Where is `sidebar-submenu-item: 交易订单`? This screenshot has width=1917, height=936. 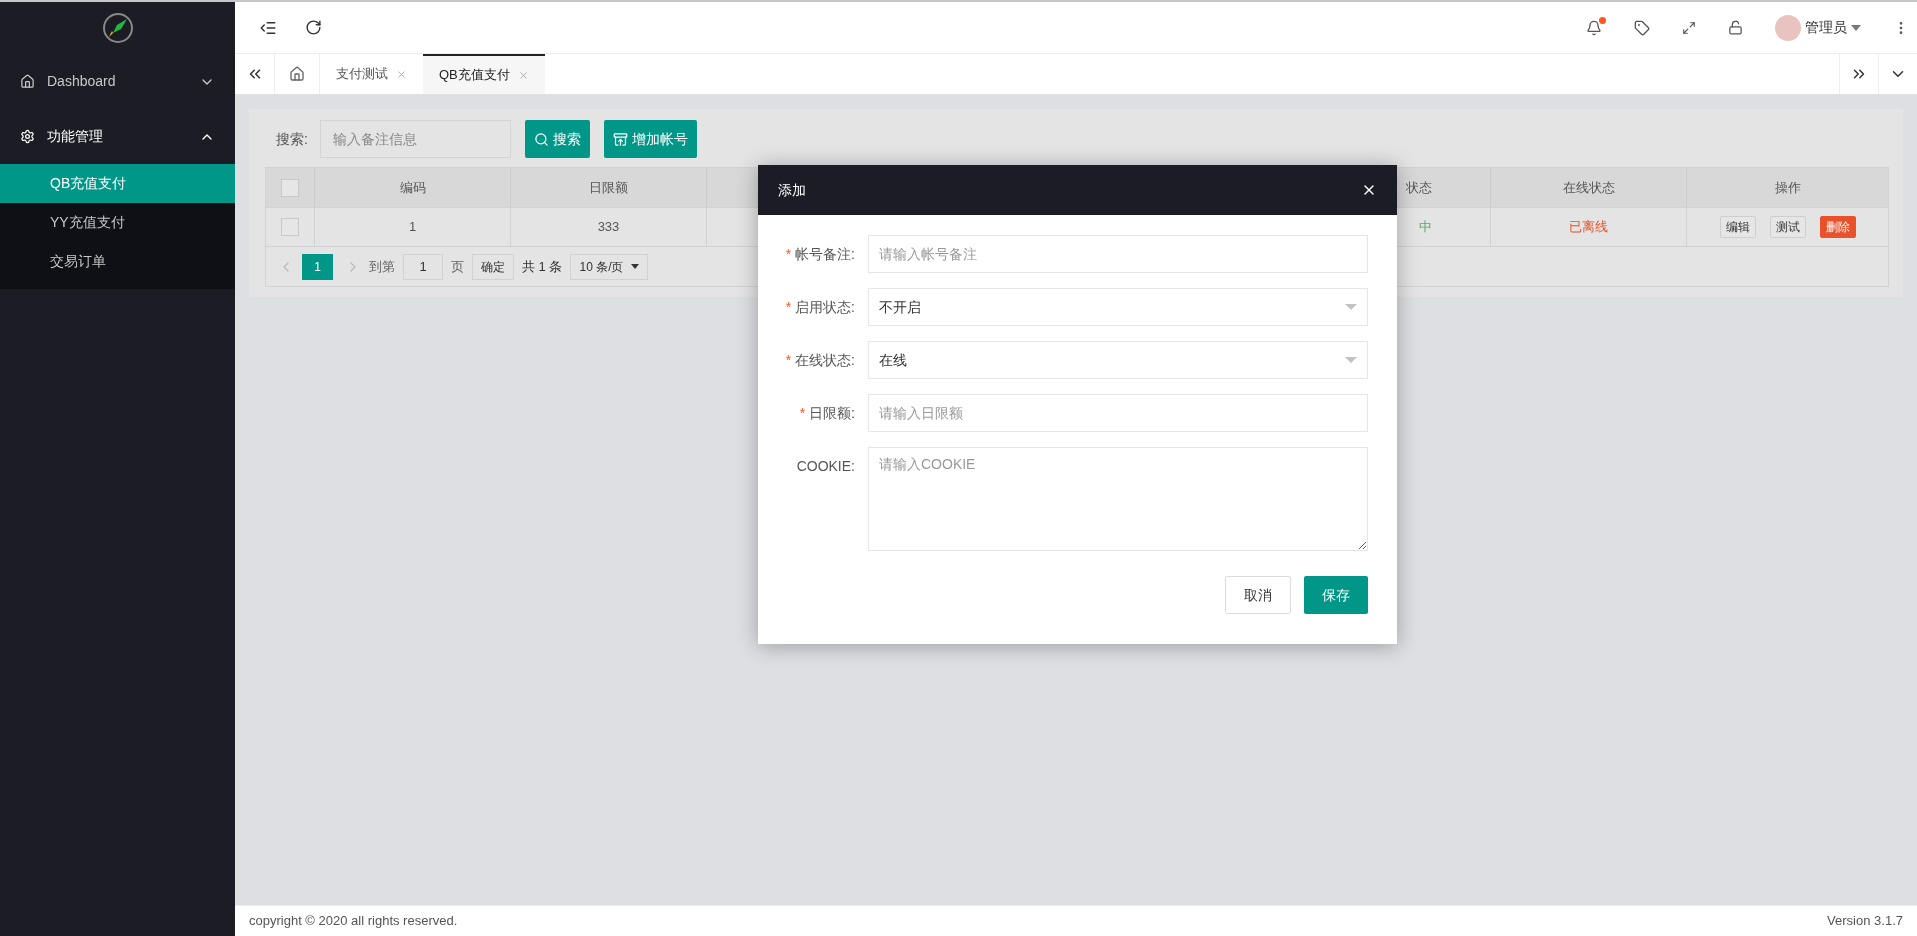
sidebar-submenu-item: 交易订单 is located at coordinates (117, 261).